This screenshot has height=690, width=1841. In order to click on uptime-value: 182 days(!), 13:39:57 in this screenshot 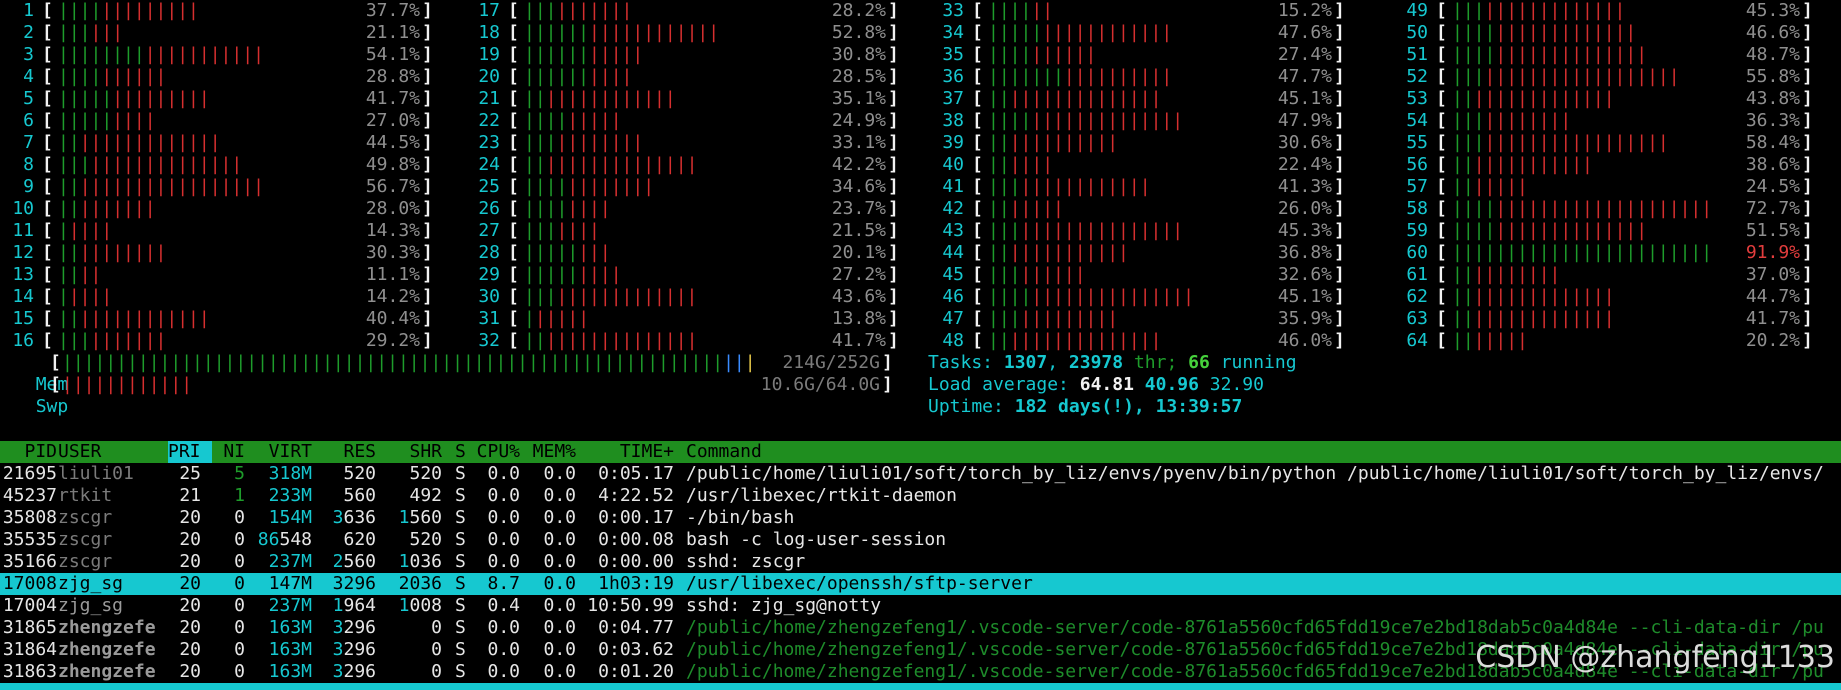, I will do `click(1128, 406)`.